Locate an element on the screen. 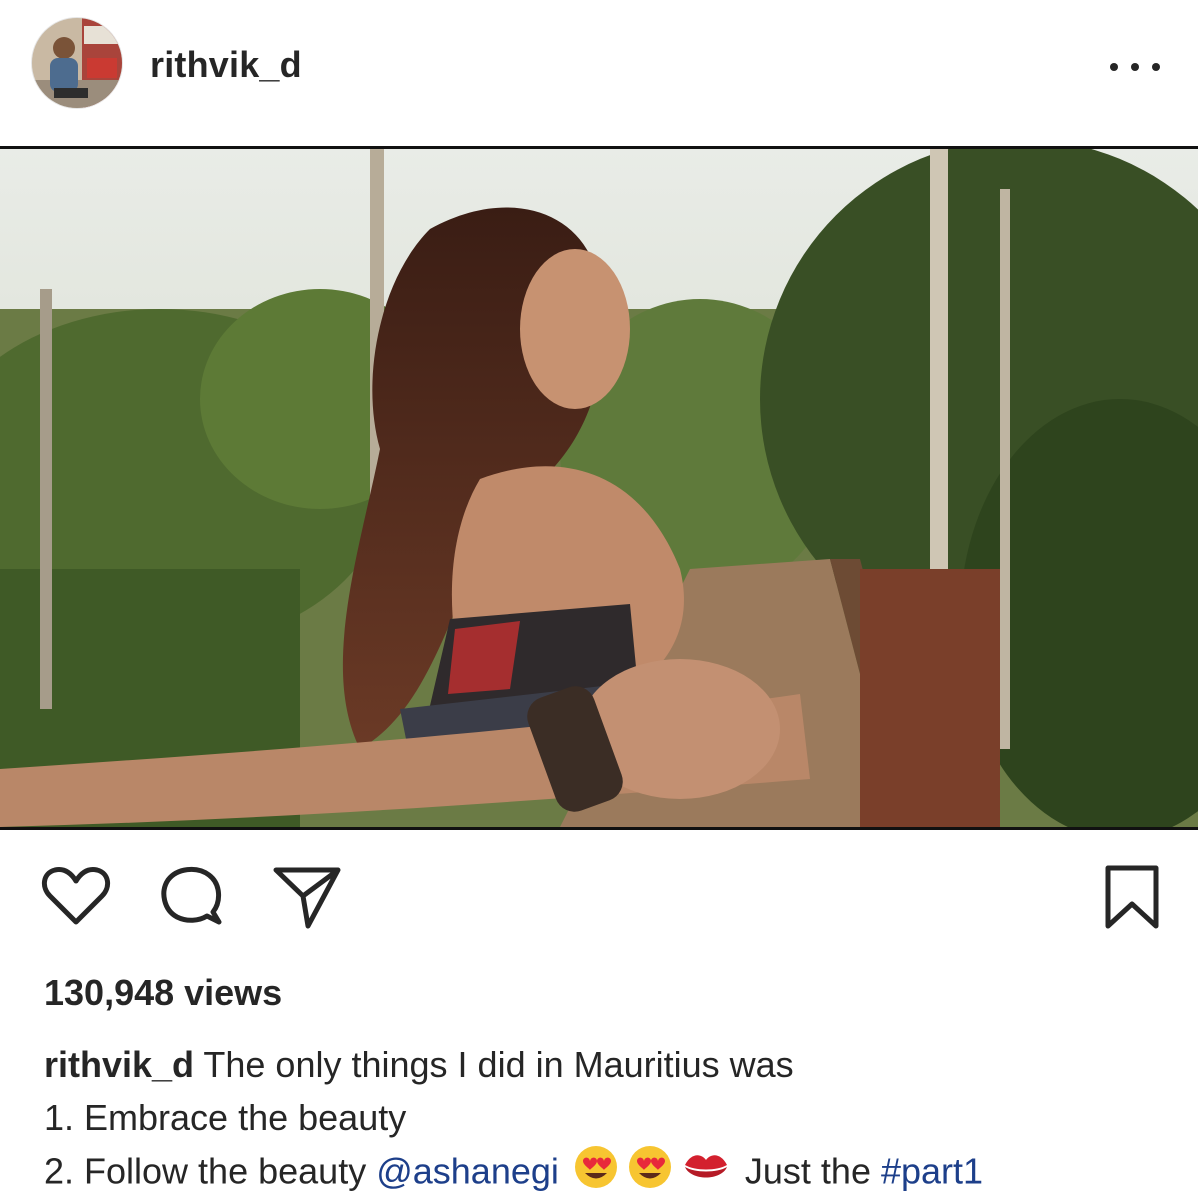  action-bar is located at coordinates (599, 900).